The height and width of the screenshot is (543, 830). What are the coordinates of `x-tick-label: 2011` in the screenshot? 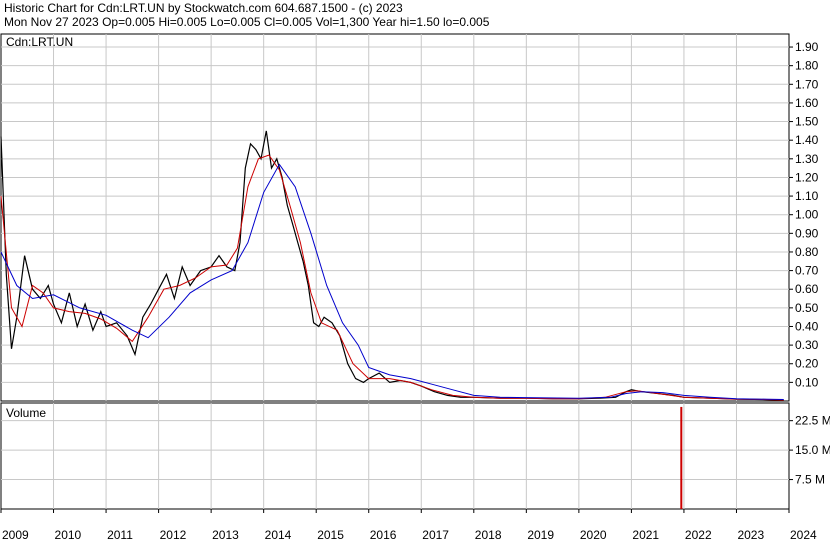 It's located at (120, 535).